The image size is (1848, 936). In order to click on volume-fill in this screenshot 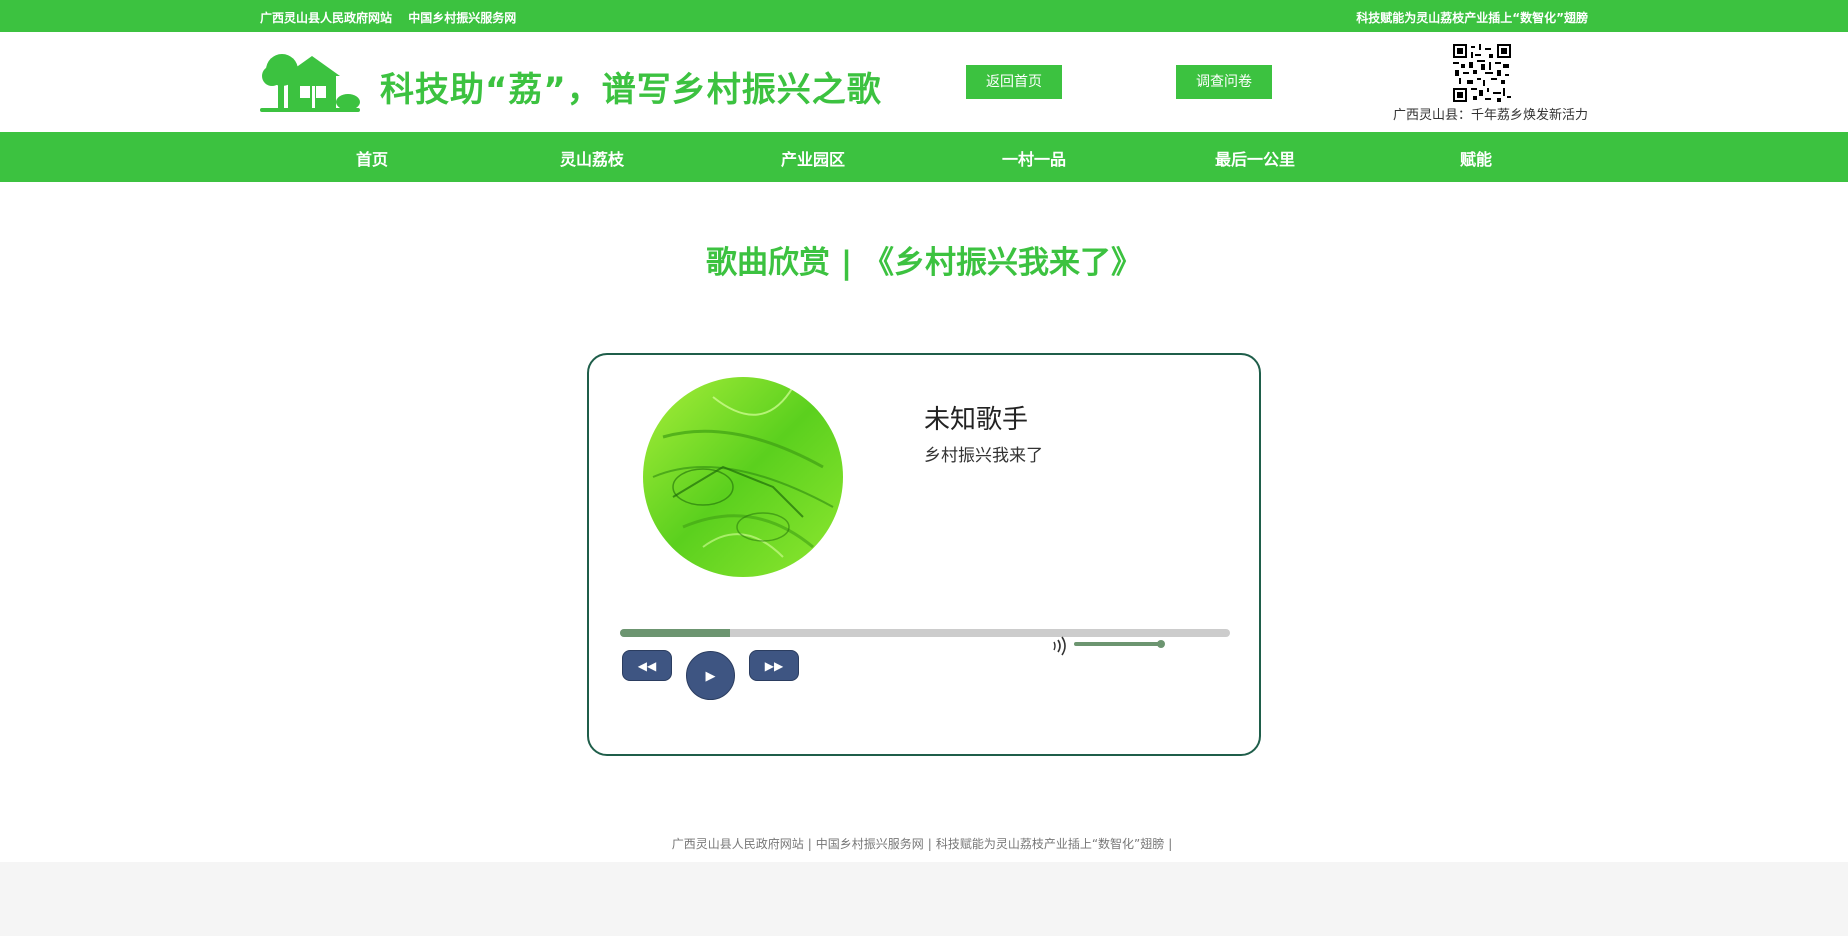, I will do `click(1117, 644)`.